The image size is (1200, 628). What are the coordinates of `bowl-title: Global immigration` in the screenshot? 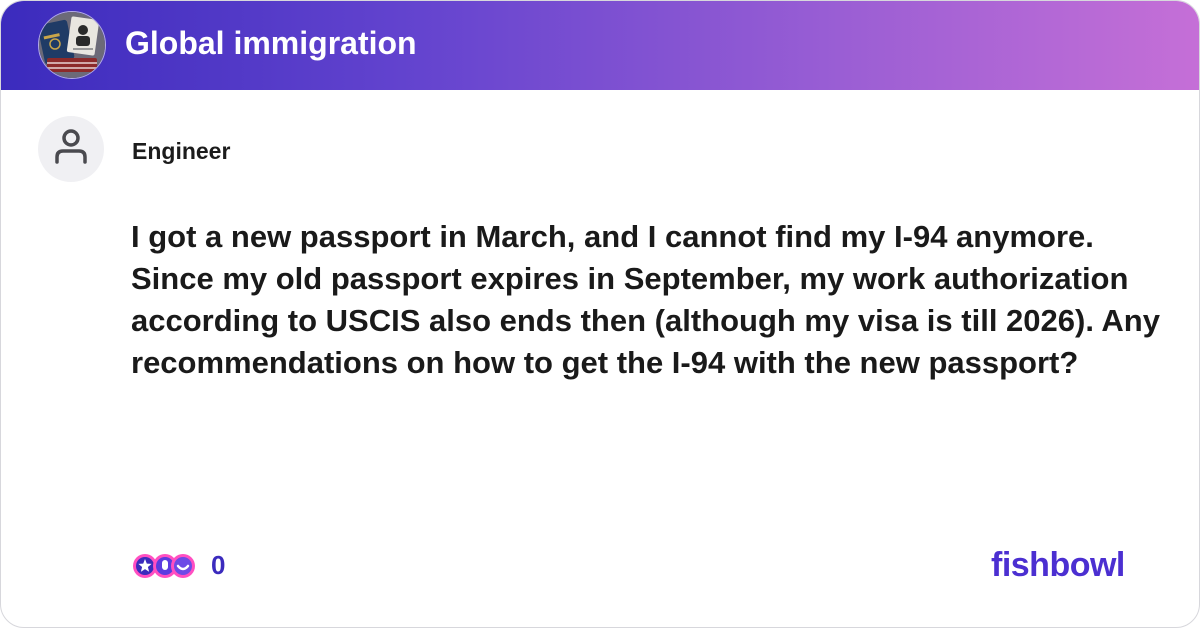 It's located at (271, 43).